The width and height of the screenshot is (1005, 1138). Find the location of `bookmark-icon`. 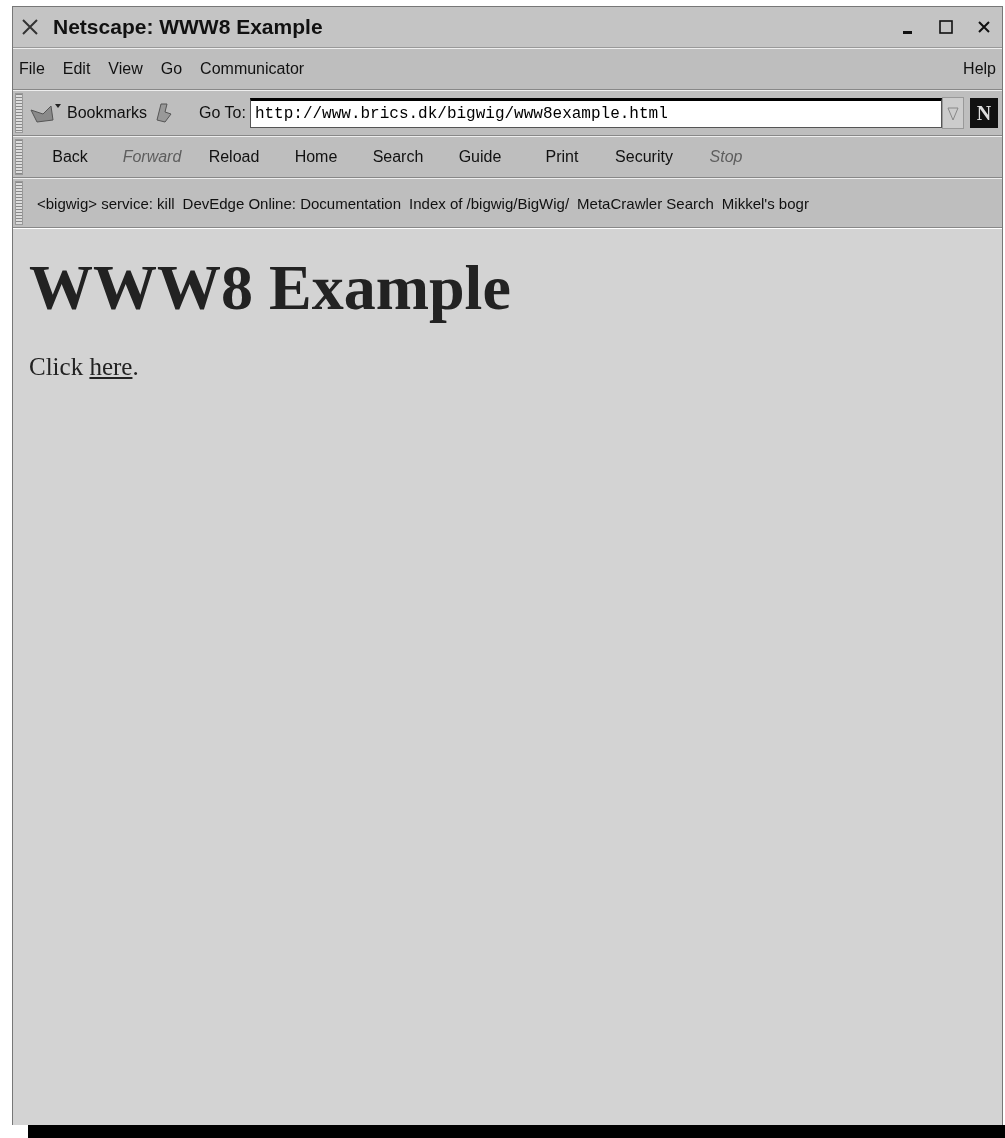

bookmark-icon is located at coordinates (46, 113).